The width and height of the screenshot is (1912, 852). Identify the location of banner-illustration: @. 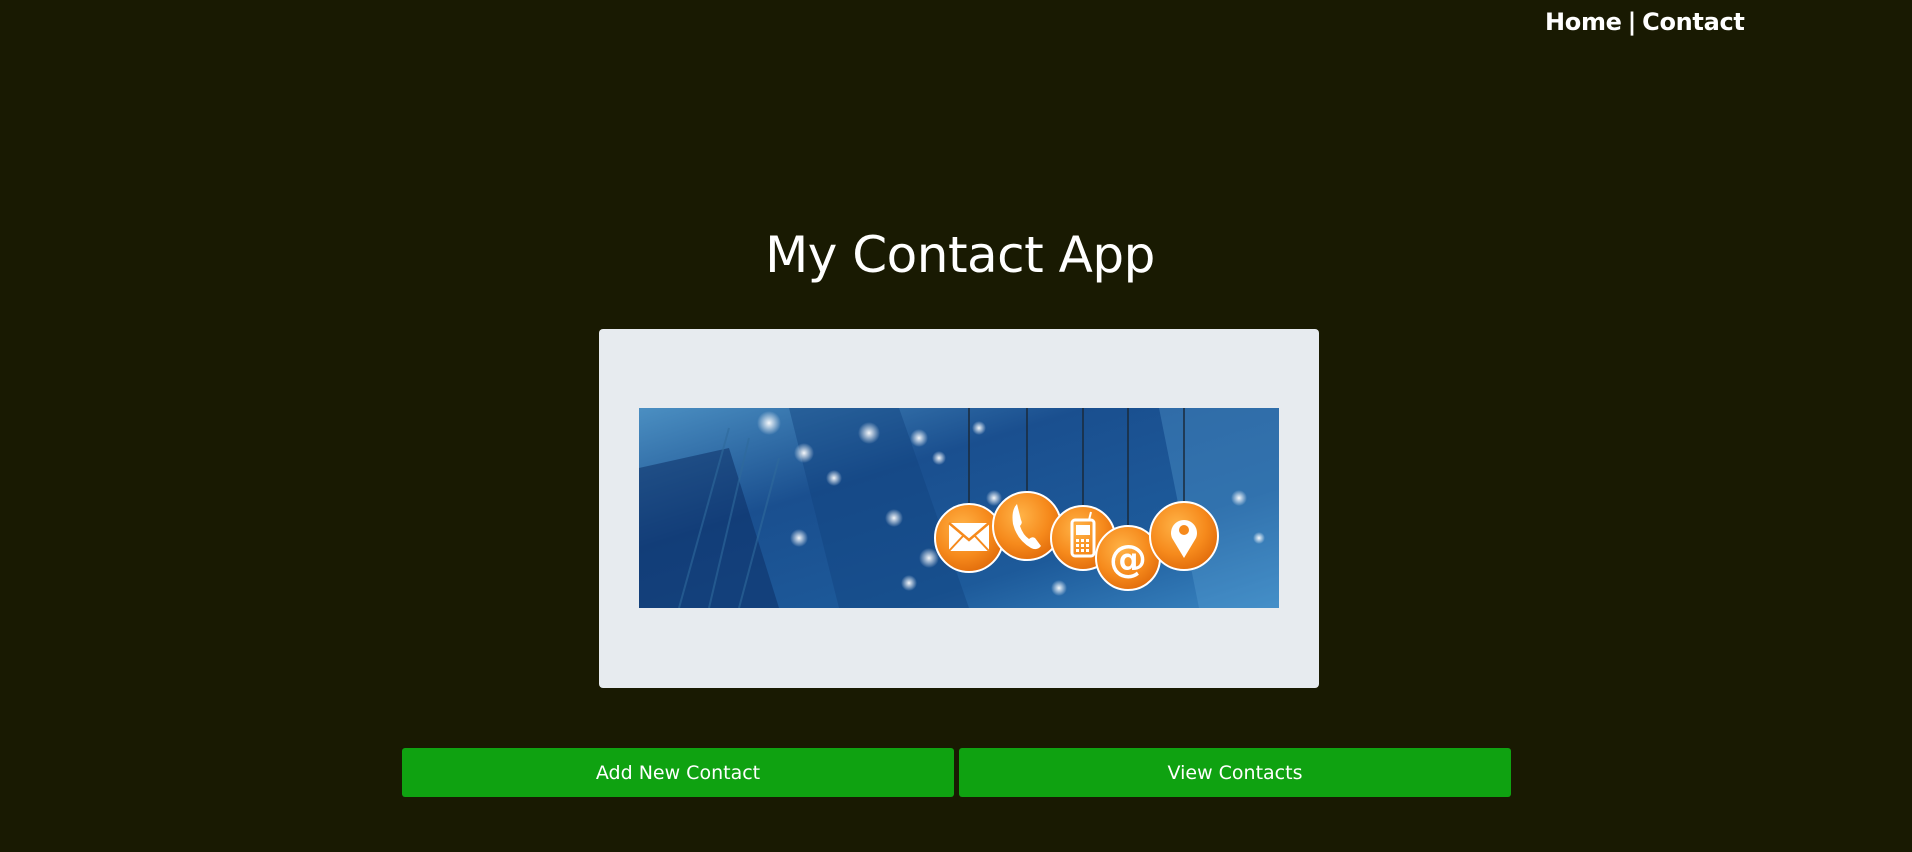
(959, 508).